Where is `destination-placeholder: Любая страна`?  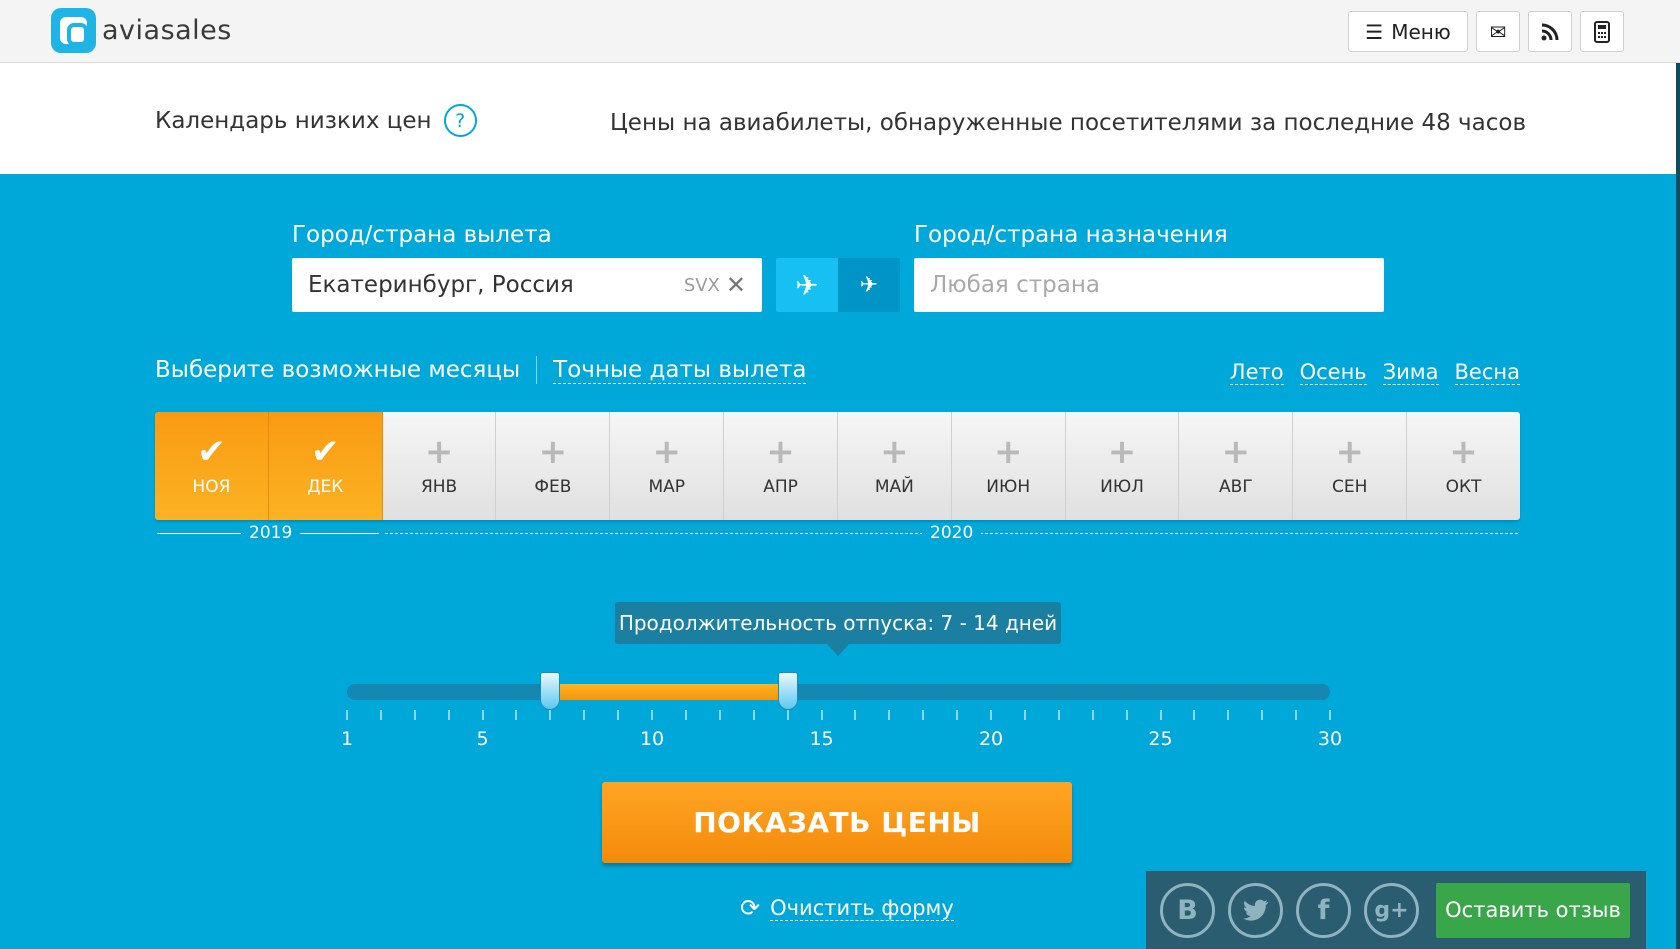
destination-placeholder: Любая страна is located at coordinates (1015, 285).